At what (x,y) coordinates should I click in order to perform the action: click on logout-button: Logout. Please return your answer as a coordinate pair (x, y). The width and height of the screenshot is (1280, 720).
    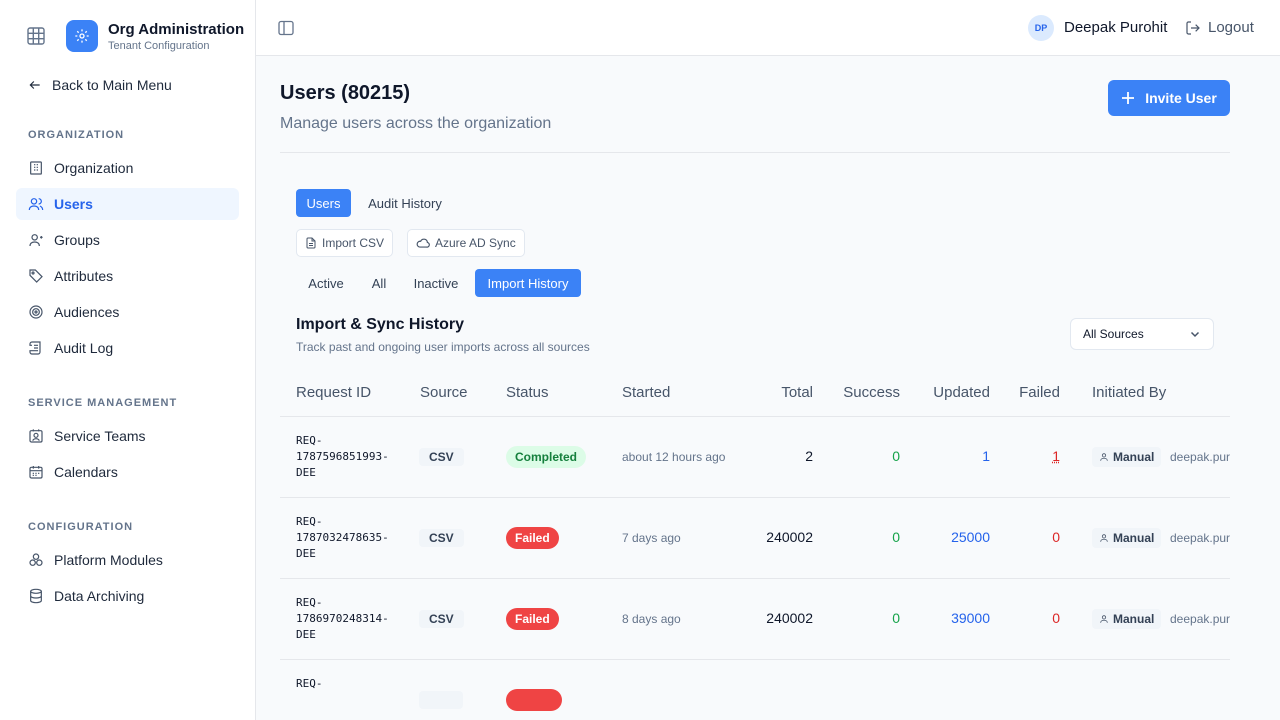
    Looking at the image, I should click on (1219, 27).